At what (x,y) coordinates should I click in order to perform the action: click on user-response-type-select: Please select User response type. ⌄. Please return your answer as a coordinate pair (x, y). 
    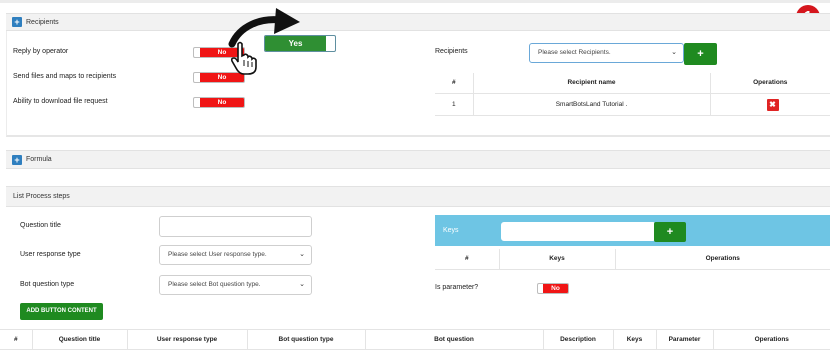
    Looking at the image, I should click on (235, 255).